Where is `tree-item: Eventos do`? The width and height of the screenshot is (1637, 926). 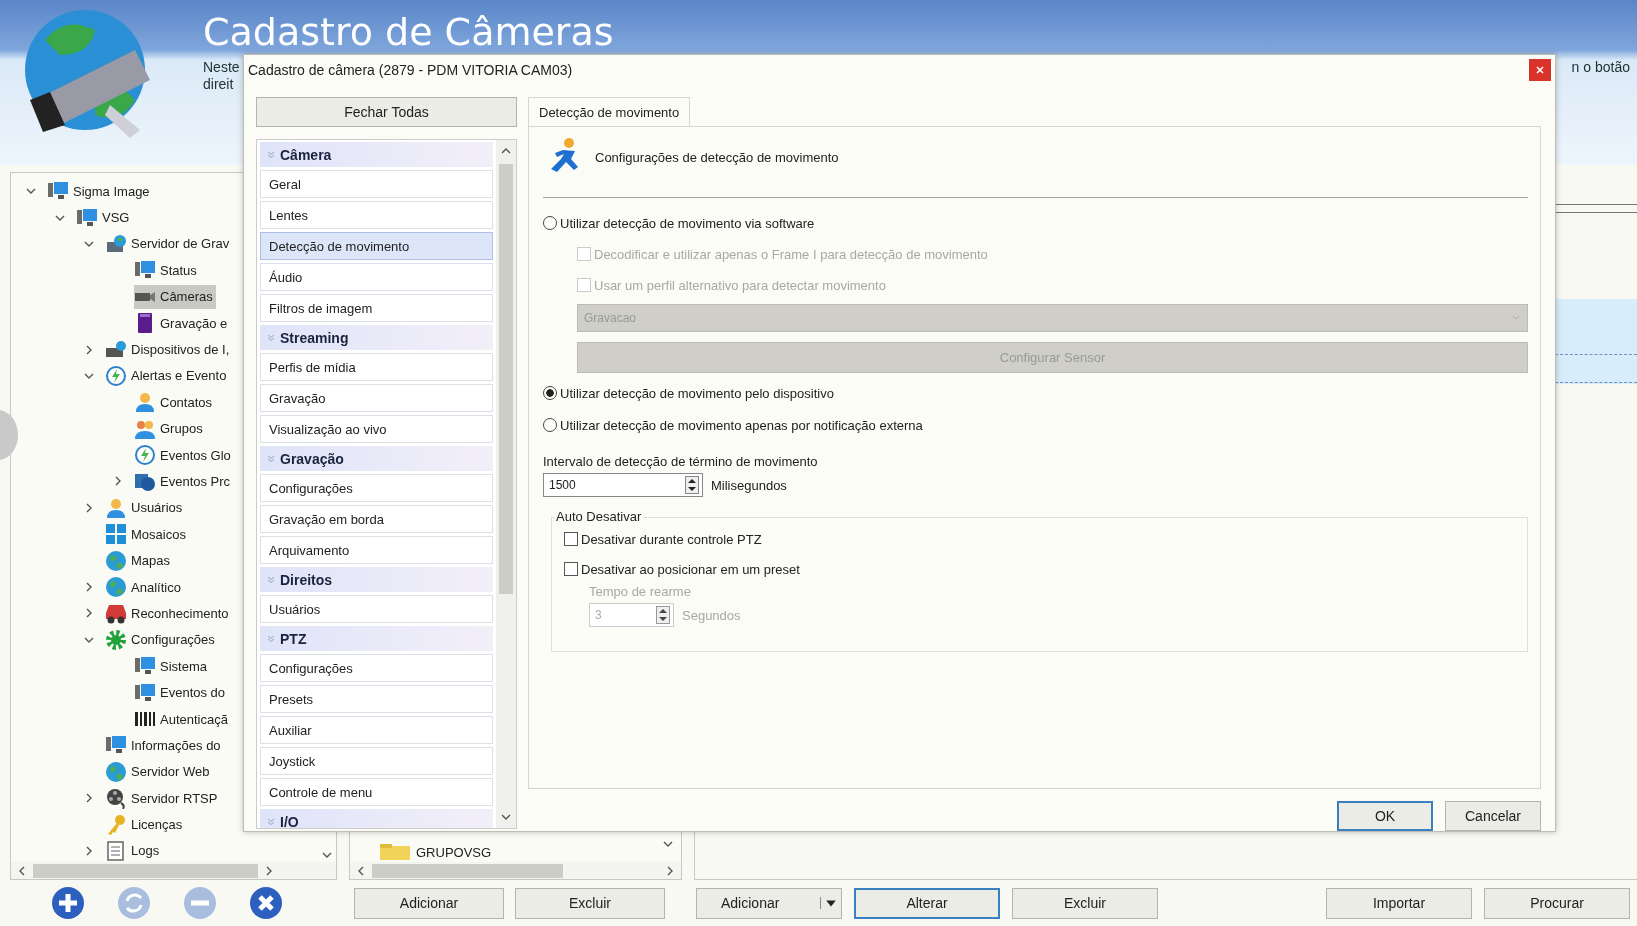 tree-item: Eventos do is located at coordinates (181, 692).